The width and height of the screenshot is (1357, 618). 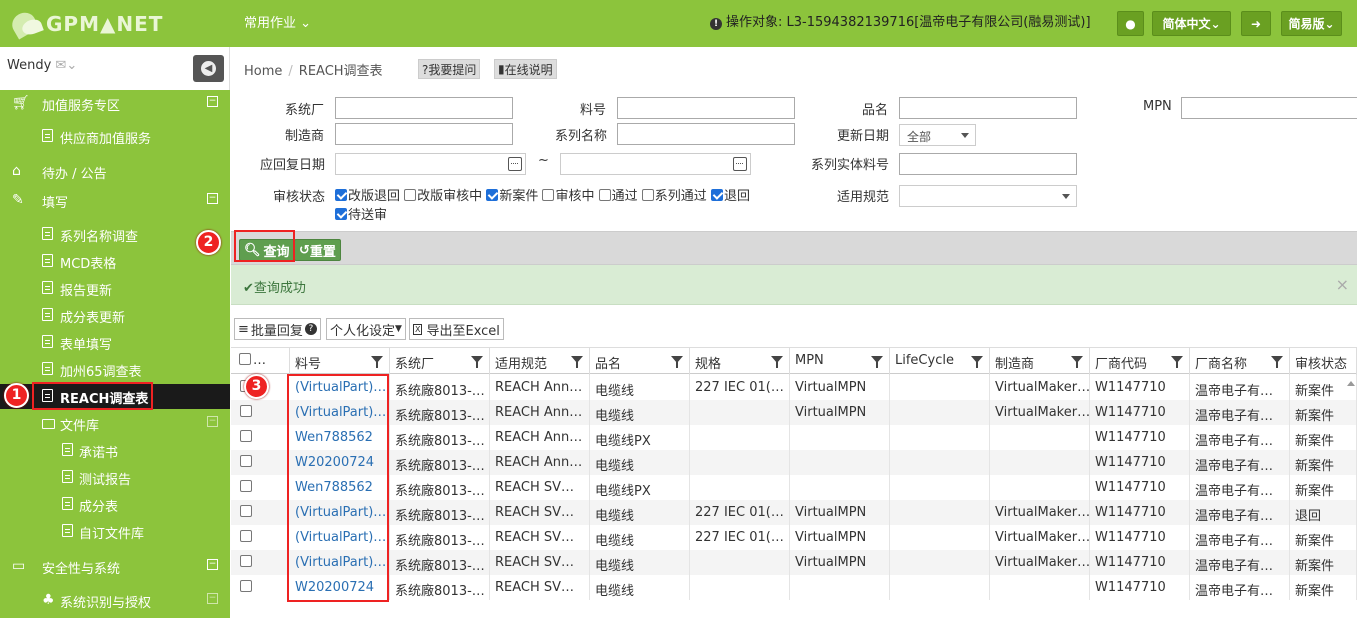 I want to click on sidebar-item-fill: ✎ 填写 −, so click(x=115, y=200).